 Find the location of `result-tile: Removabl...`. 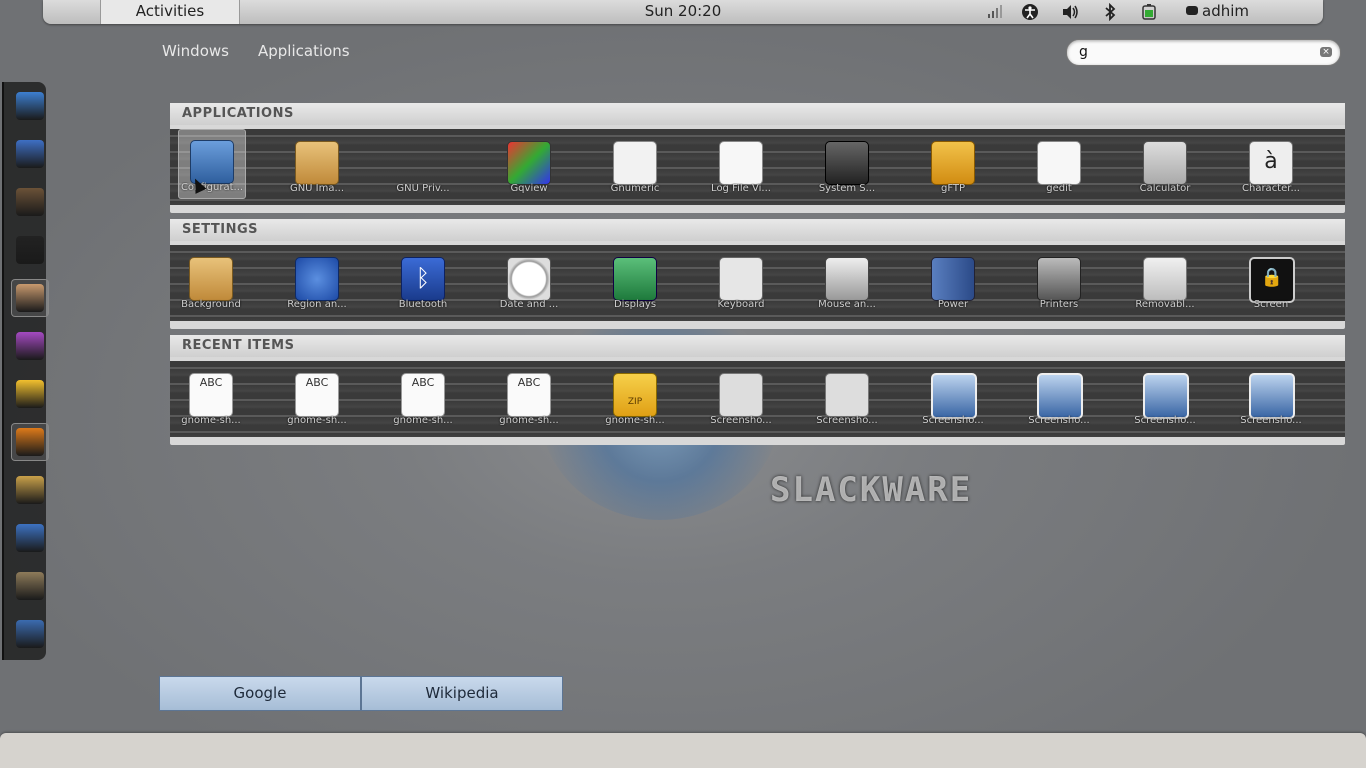

result-tile: Removabl... is located at coordinates (1165, 280).